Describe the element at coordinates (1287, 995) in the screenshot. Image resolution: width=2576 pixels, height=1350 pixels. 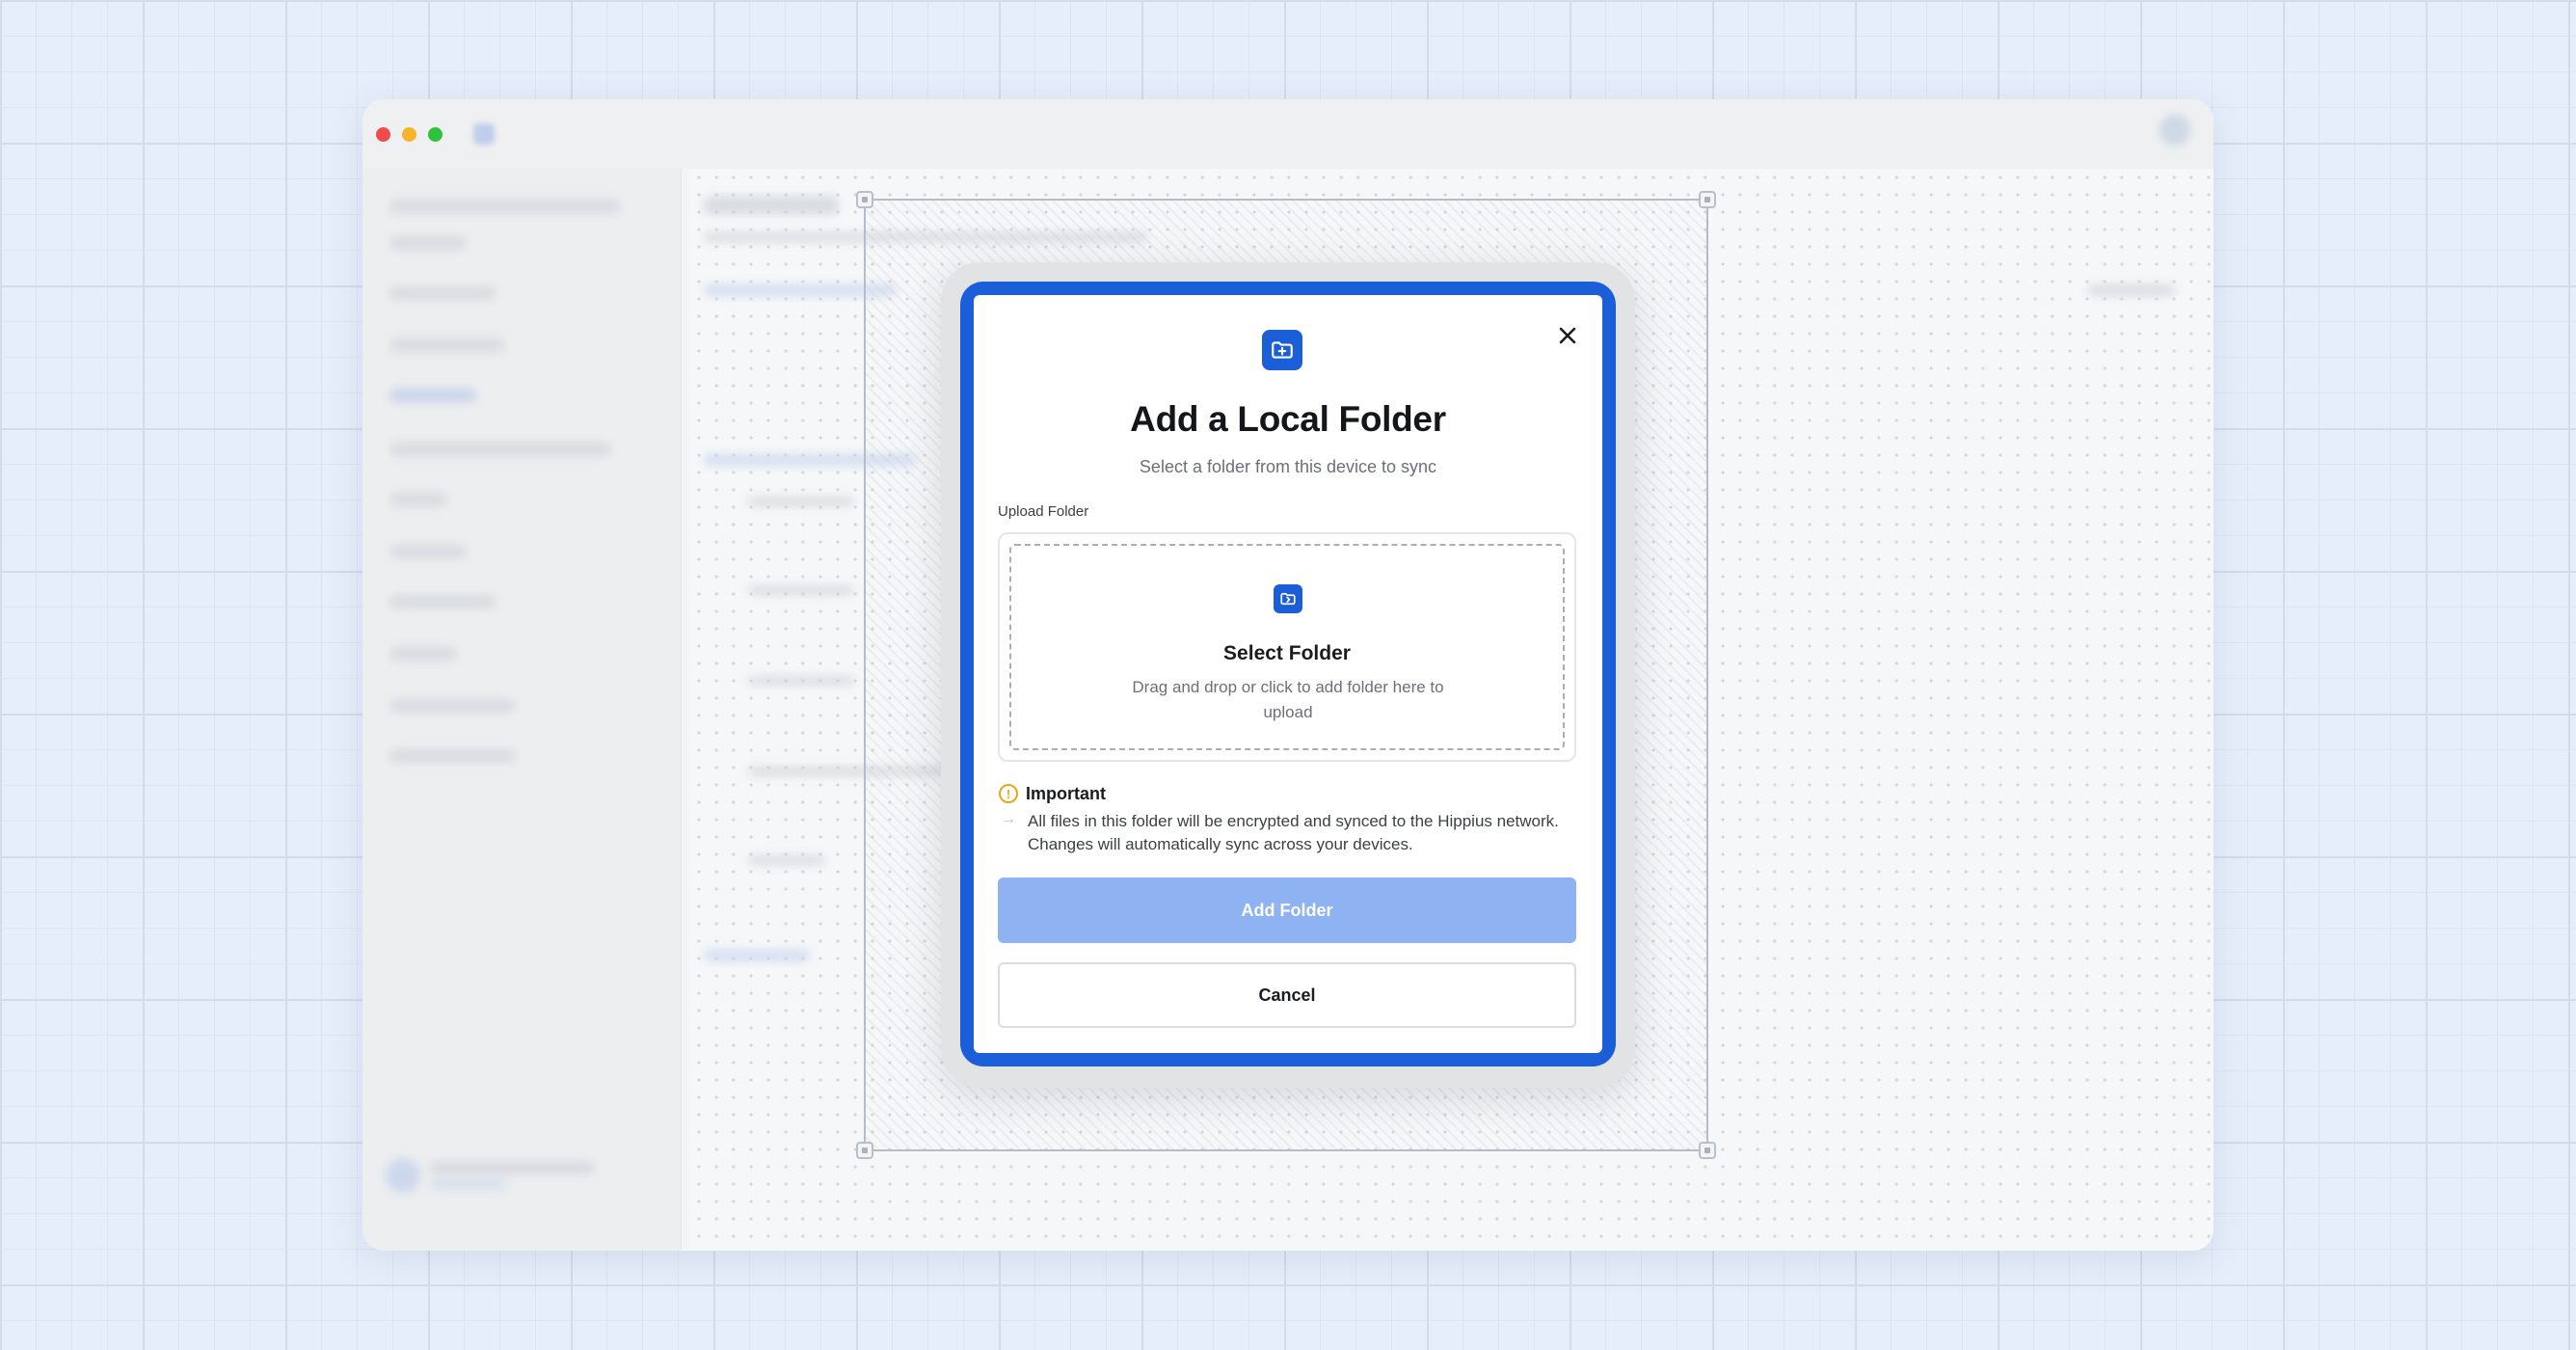
I see `cancel-button: Cancel` at that location.